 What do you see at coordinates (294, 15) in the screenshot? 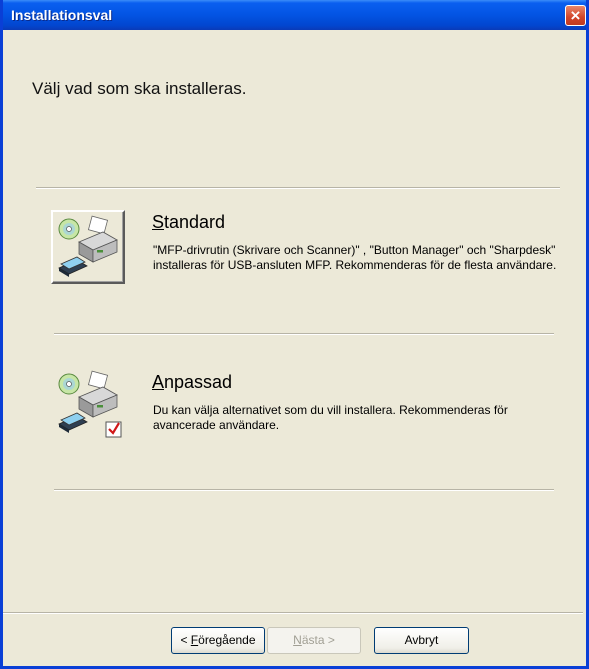
I see `title-bar: Installationsval ×` at bounding box center [294, 15].